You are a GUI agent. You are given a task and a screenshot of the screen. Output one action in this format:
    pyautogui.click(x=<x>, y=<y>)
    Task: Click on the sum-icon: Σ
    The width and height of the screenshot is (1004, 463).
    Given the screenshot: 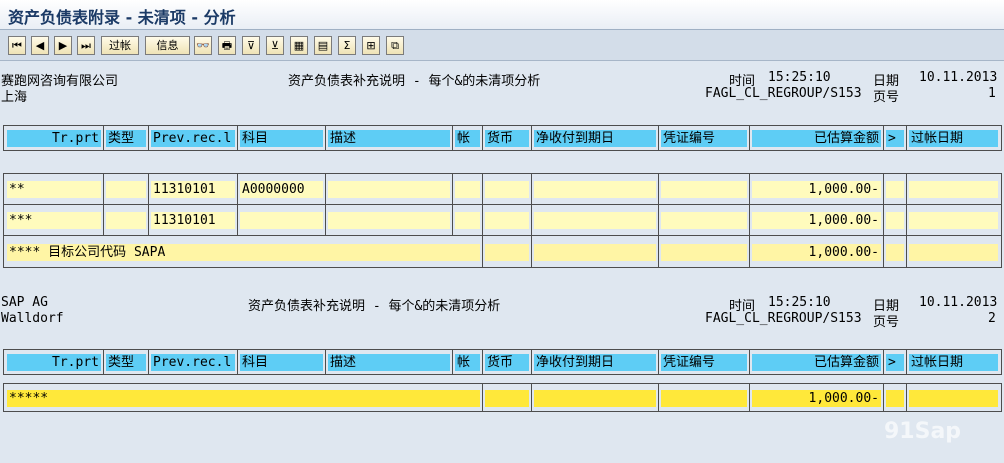 What is the action you would take?
    pyautogui.click(x=347, y=45)
    